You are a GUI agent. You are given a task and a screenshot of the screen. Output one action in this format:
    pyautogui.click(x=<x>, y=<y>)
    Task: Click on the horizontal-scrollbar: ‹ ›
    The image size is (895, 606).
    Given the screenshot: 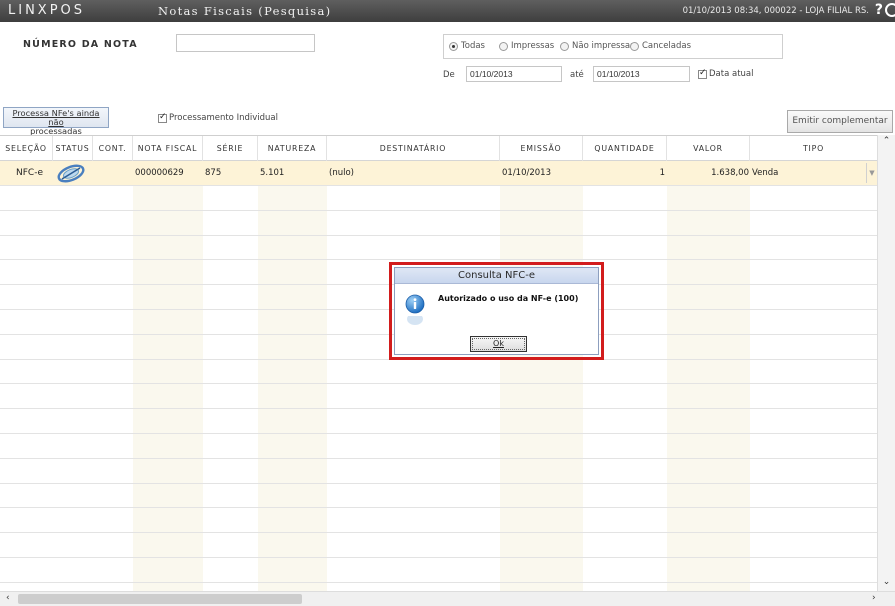 What is the action you would take?
    pyautogui.click(x=447, y=598)
    